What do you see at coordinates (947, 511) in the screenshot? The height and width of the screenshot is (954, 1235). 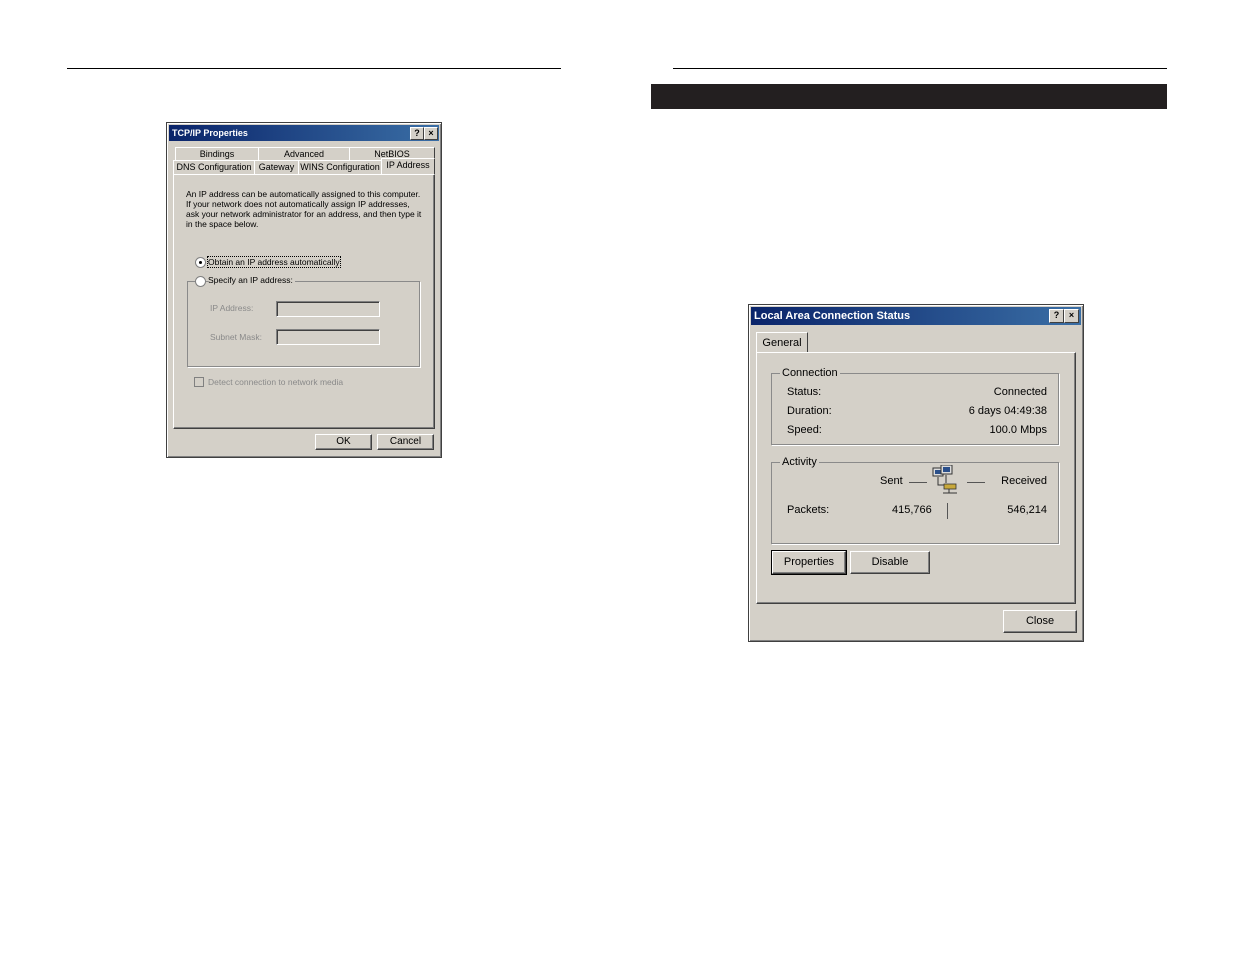 I see `packets-divider` at bounding box center [947, 511].